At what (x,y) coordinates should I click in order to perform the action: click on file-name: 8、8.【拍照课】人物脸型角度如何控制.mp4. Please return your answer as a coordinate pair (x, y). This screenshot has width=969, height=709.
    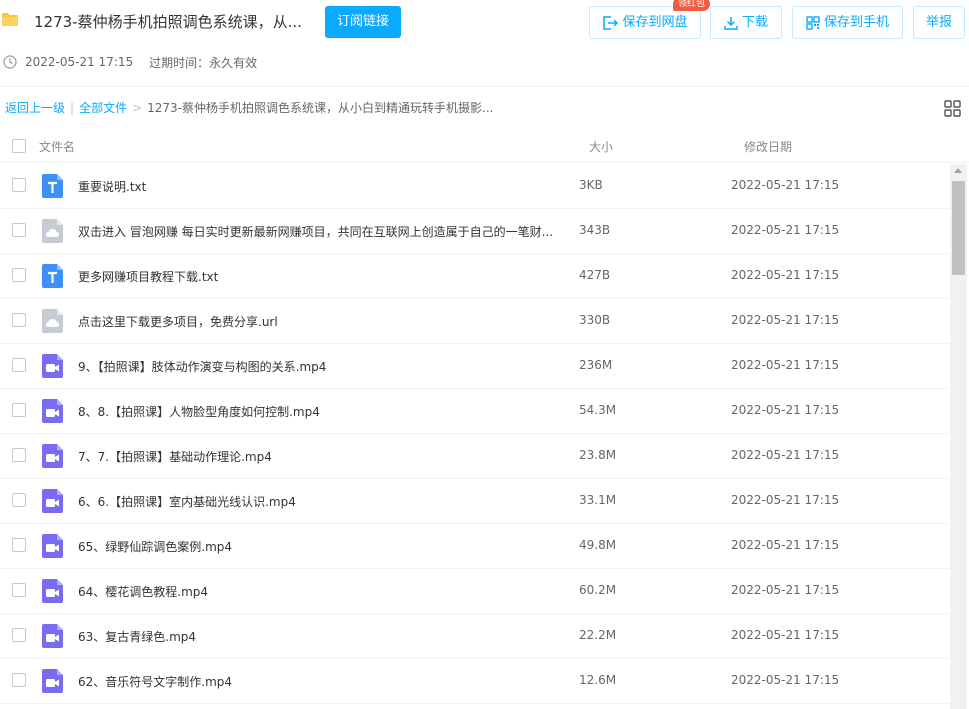
    Looking at the image, I should click on (199, 411).